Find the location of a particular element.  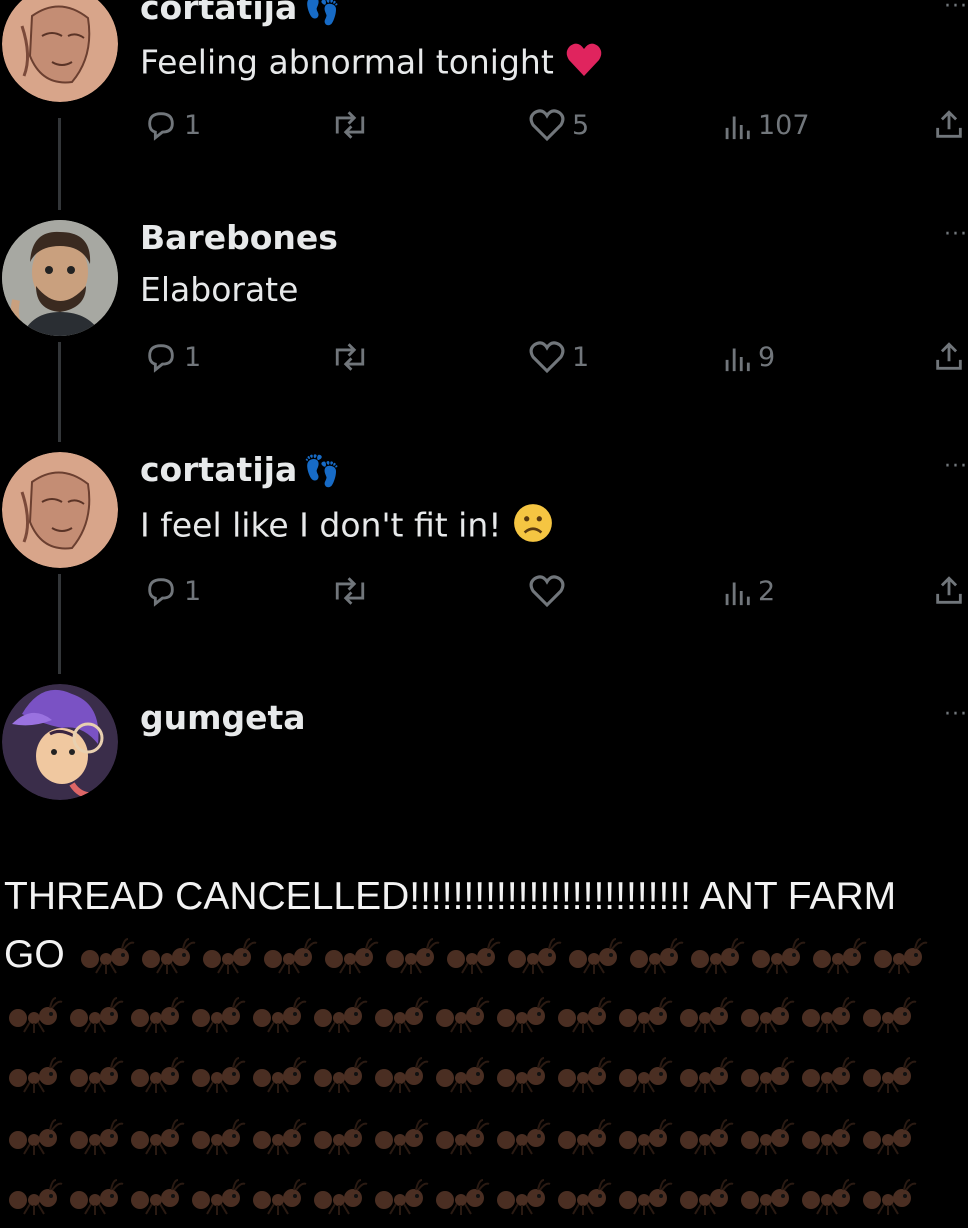

footprints-icon: 👣 is located at coordinates (322, 471).